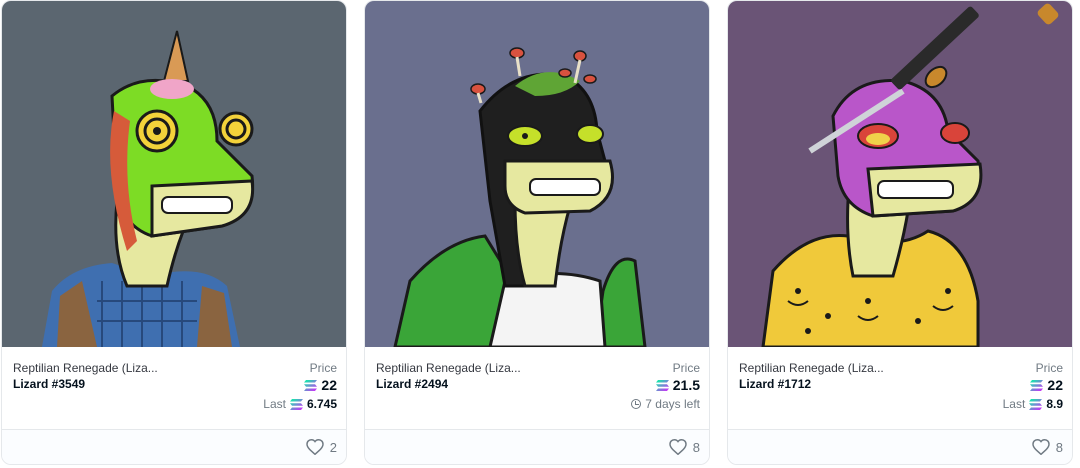  Describe the element at coordinates (1054, 404) in the screenshot. I see `last-sale-amount: 8.9` at that location.